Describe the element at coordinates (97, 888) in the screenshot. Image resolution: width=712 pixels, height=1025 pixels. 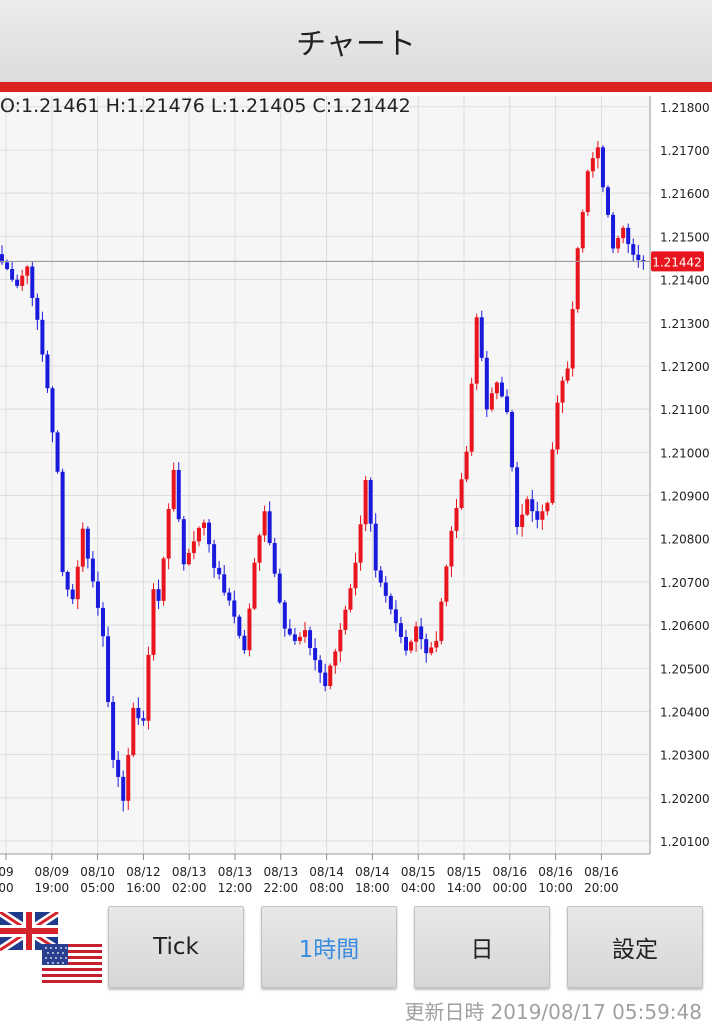
I see `x-tick-time: 05:00` at that location.